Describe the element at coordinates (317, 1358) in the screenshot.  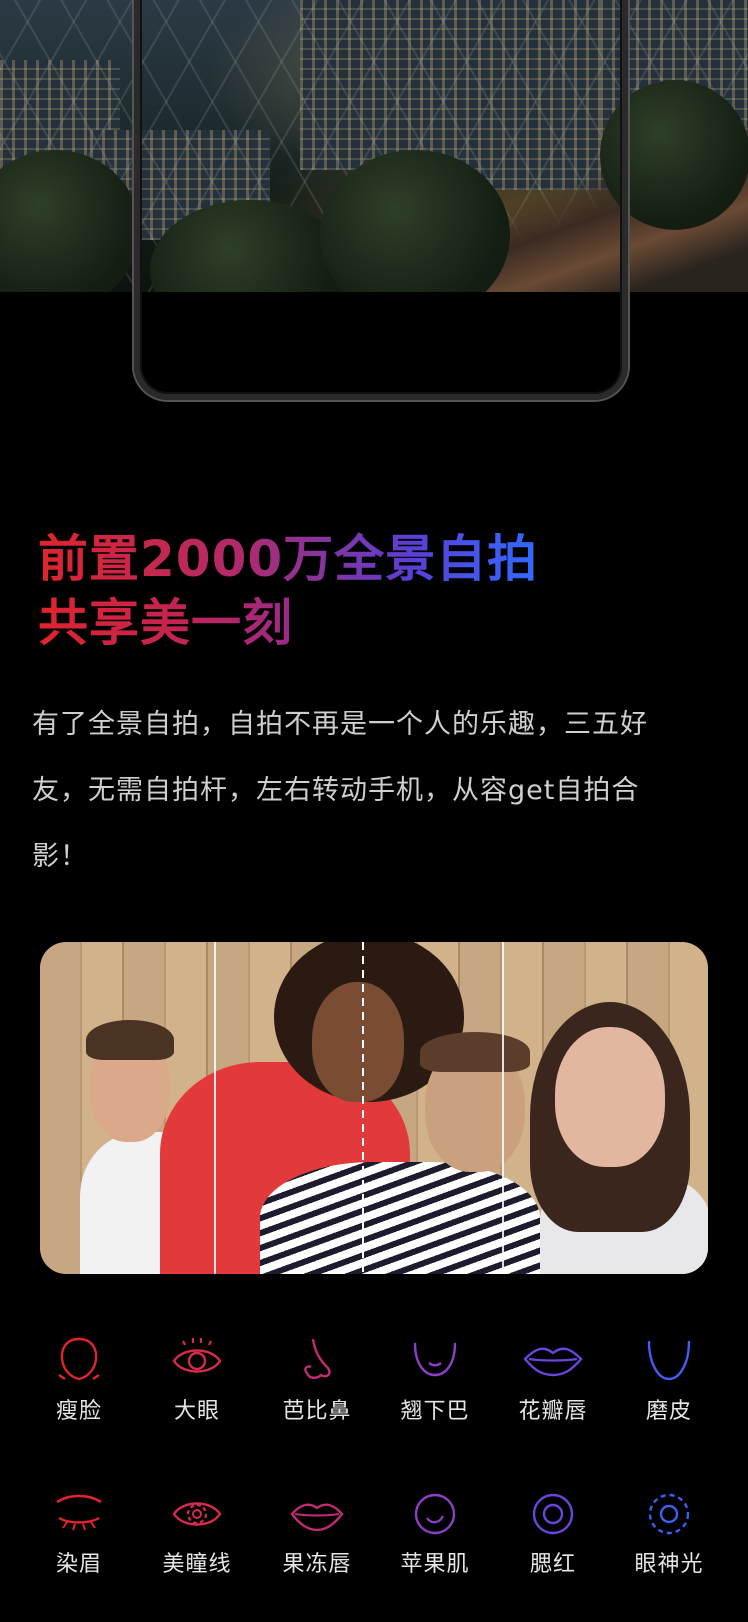
I see `nose-icon` at that location.